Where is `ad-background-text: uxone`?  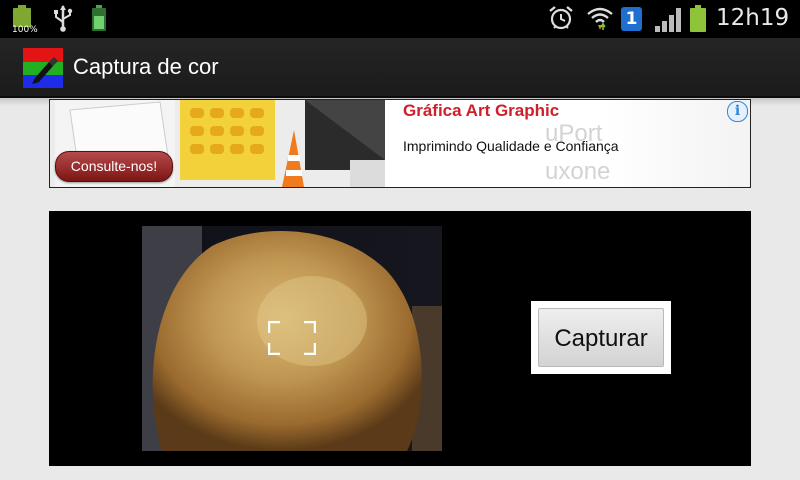
ad-background-text: uxone is located at coordinates (578, 171).